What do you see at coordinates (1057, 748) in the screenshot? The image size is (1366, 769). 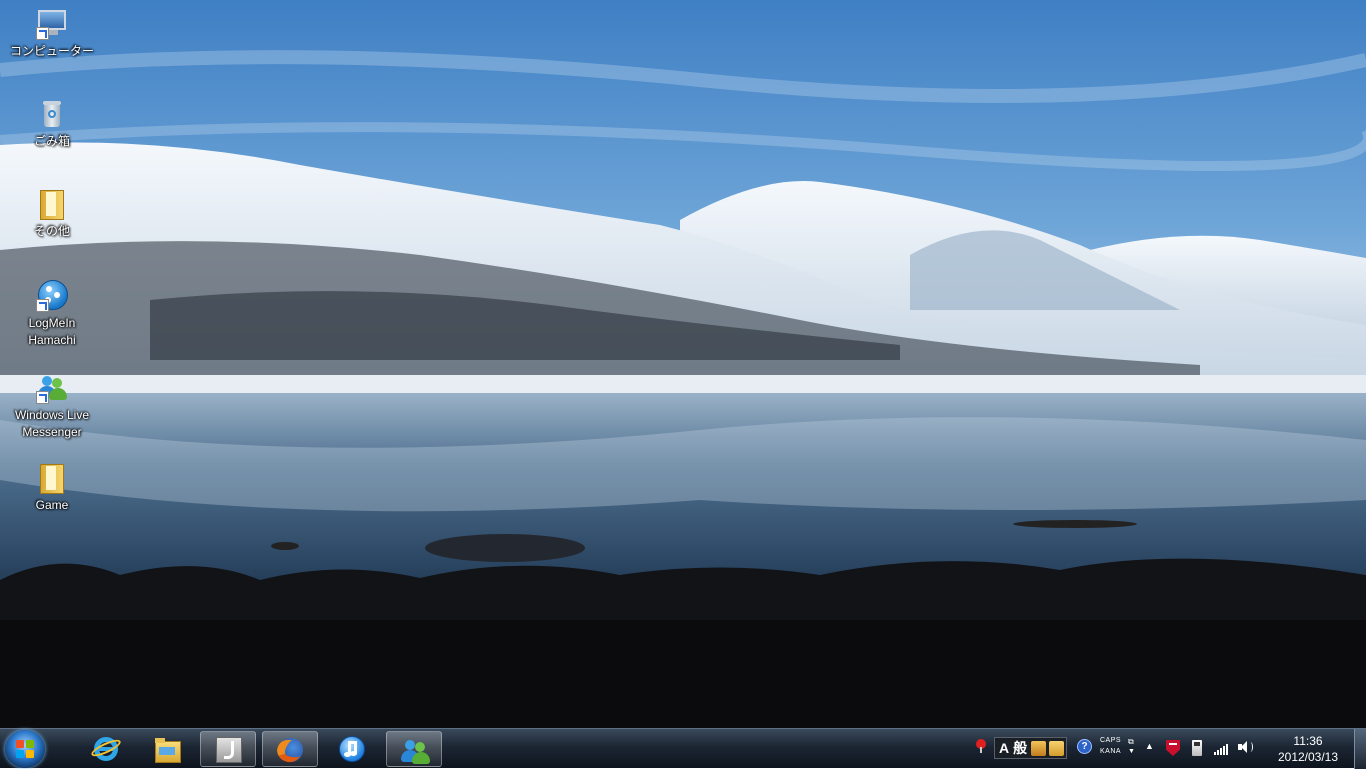 I see `ime-tools-icon` at bounding box center [1057, 748].